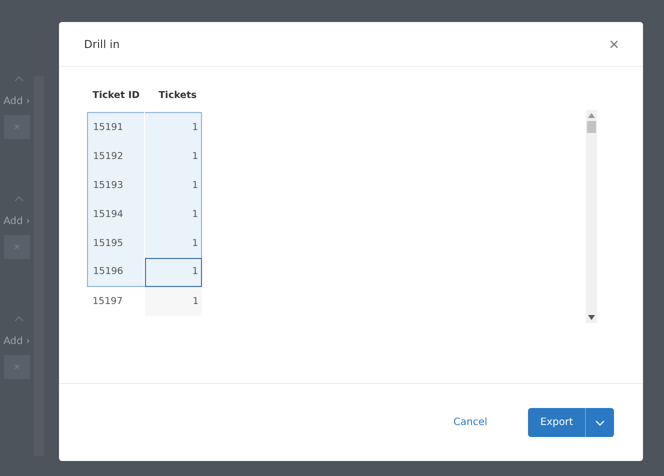  What do you see at coordinates (591, 216) in the screenshot?
I see `scrollbar` at bounding box center [591, 216].